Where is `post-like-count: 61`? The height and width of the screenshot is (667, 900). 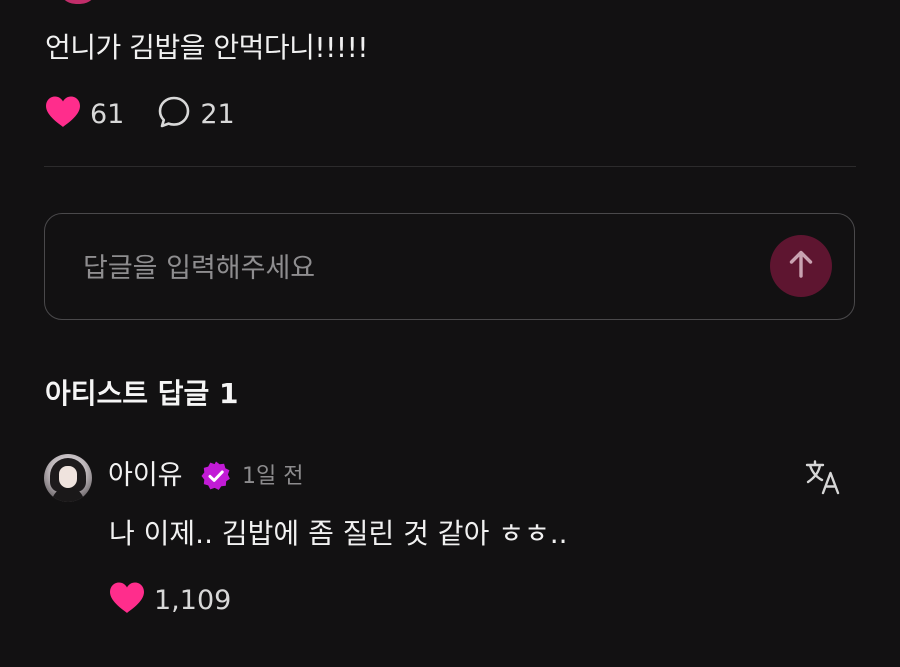 post-like-count: 61 is located at coordinates (107, 114).